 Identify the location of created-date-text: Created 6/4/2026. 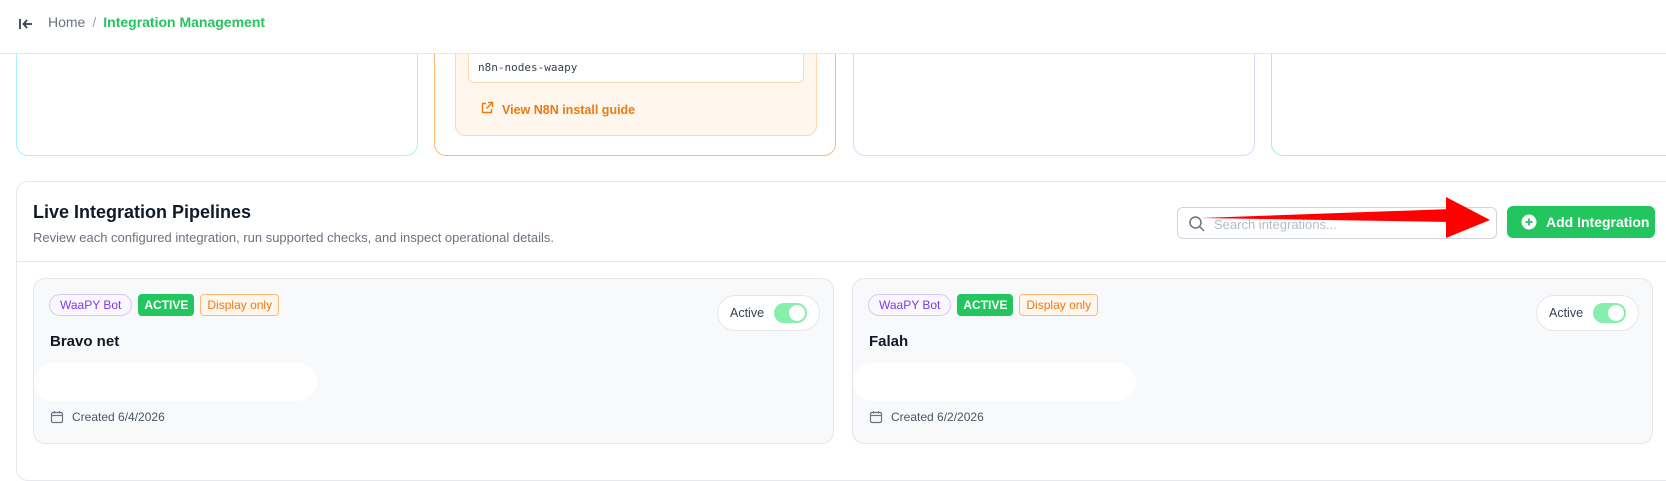
(118, 417).